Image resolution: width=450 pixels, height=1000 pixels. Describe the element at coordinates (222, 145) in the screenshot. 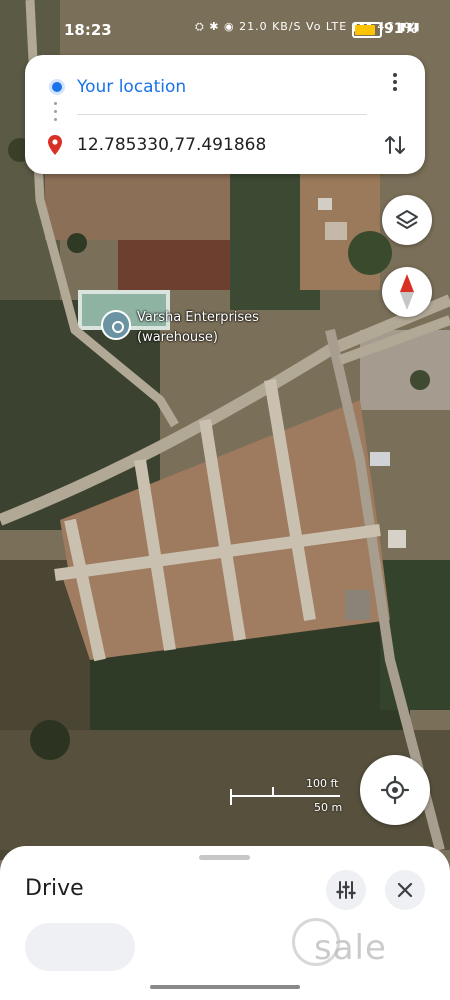

I see `destination-input: 12.785330,77.491868` at that location.